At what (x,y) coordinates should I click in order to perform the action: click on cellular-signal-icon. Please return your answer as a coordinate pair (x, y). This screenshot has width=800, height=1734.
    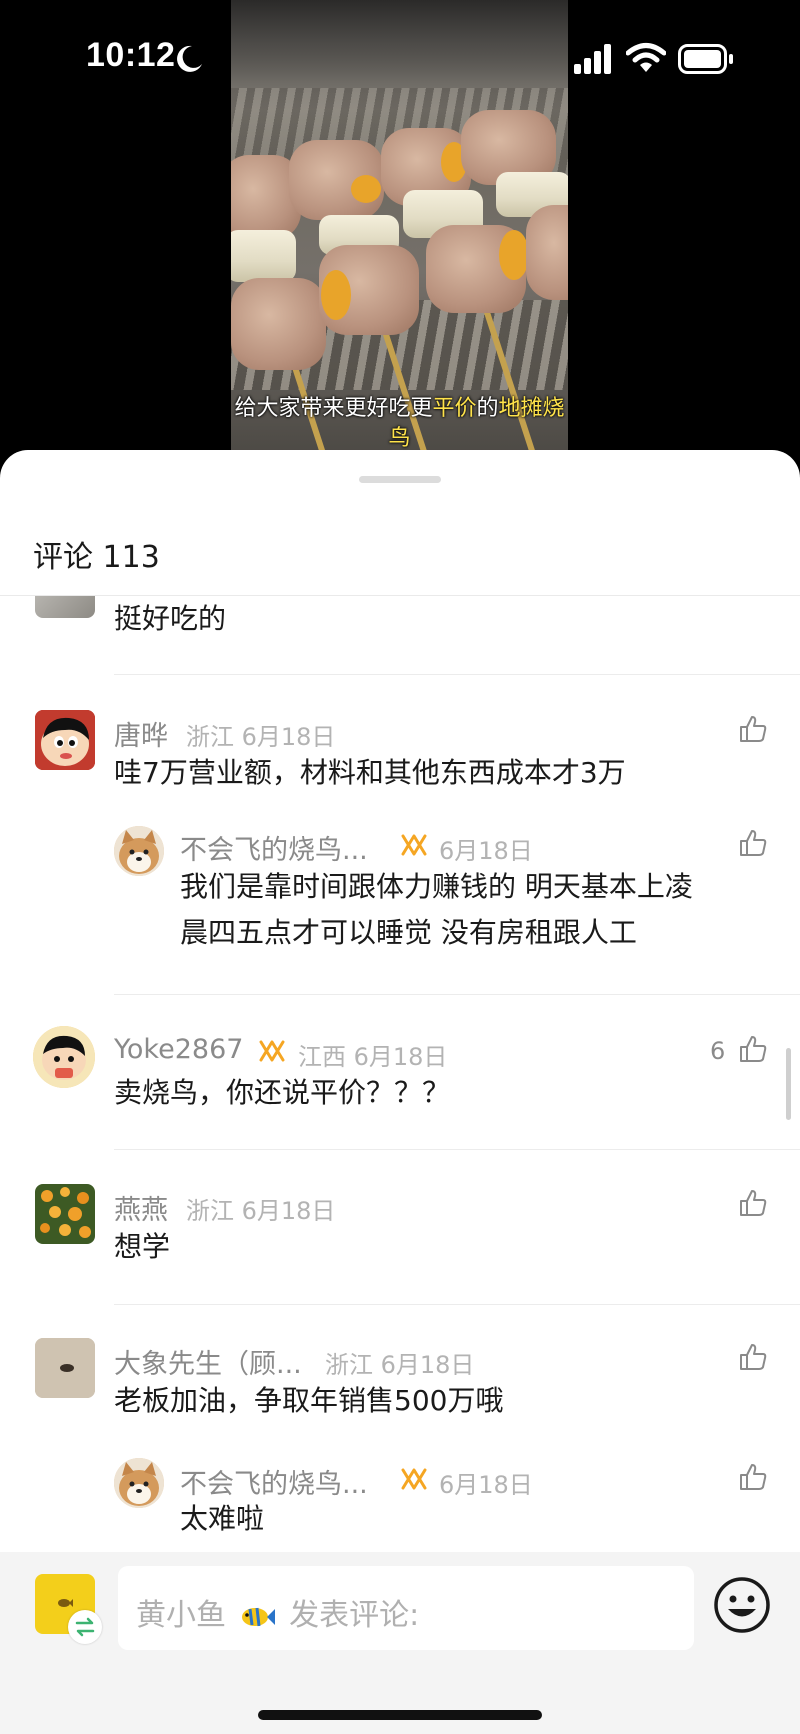
    Looking at the image, I should click on (592, 59).